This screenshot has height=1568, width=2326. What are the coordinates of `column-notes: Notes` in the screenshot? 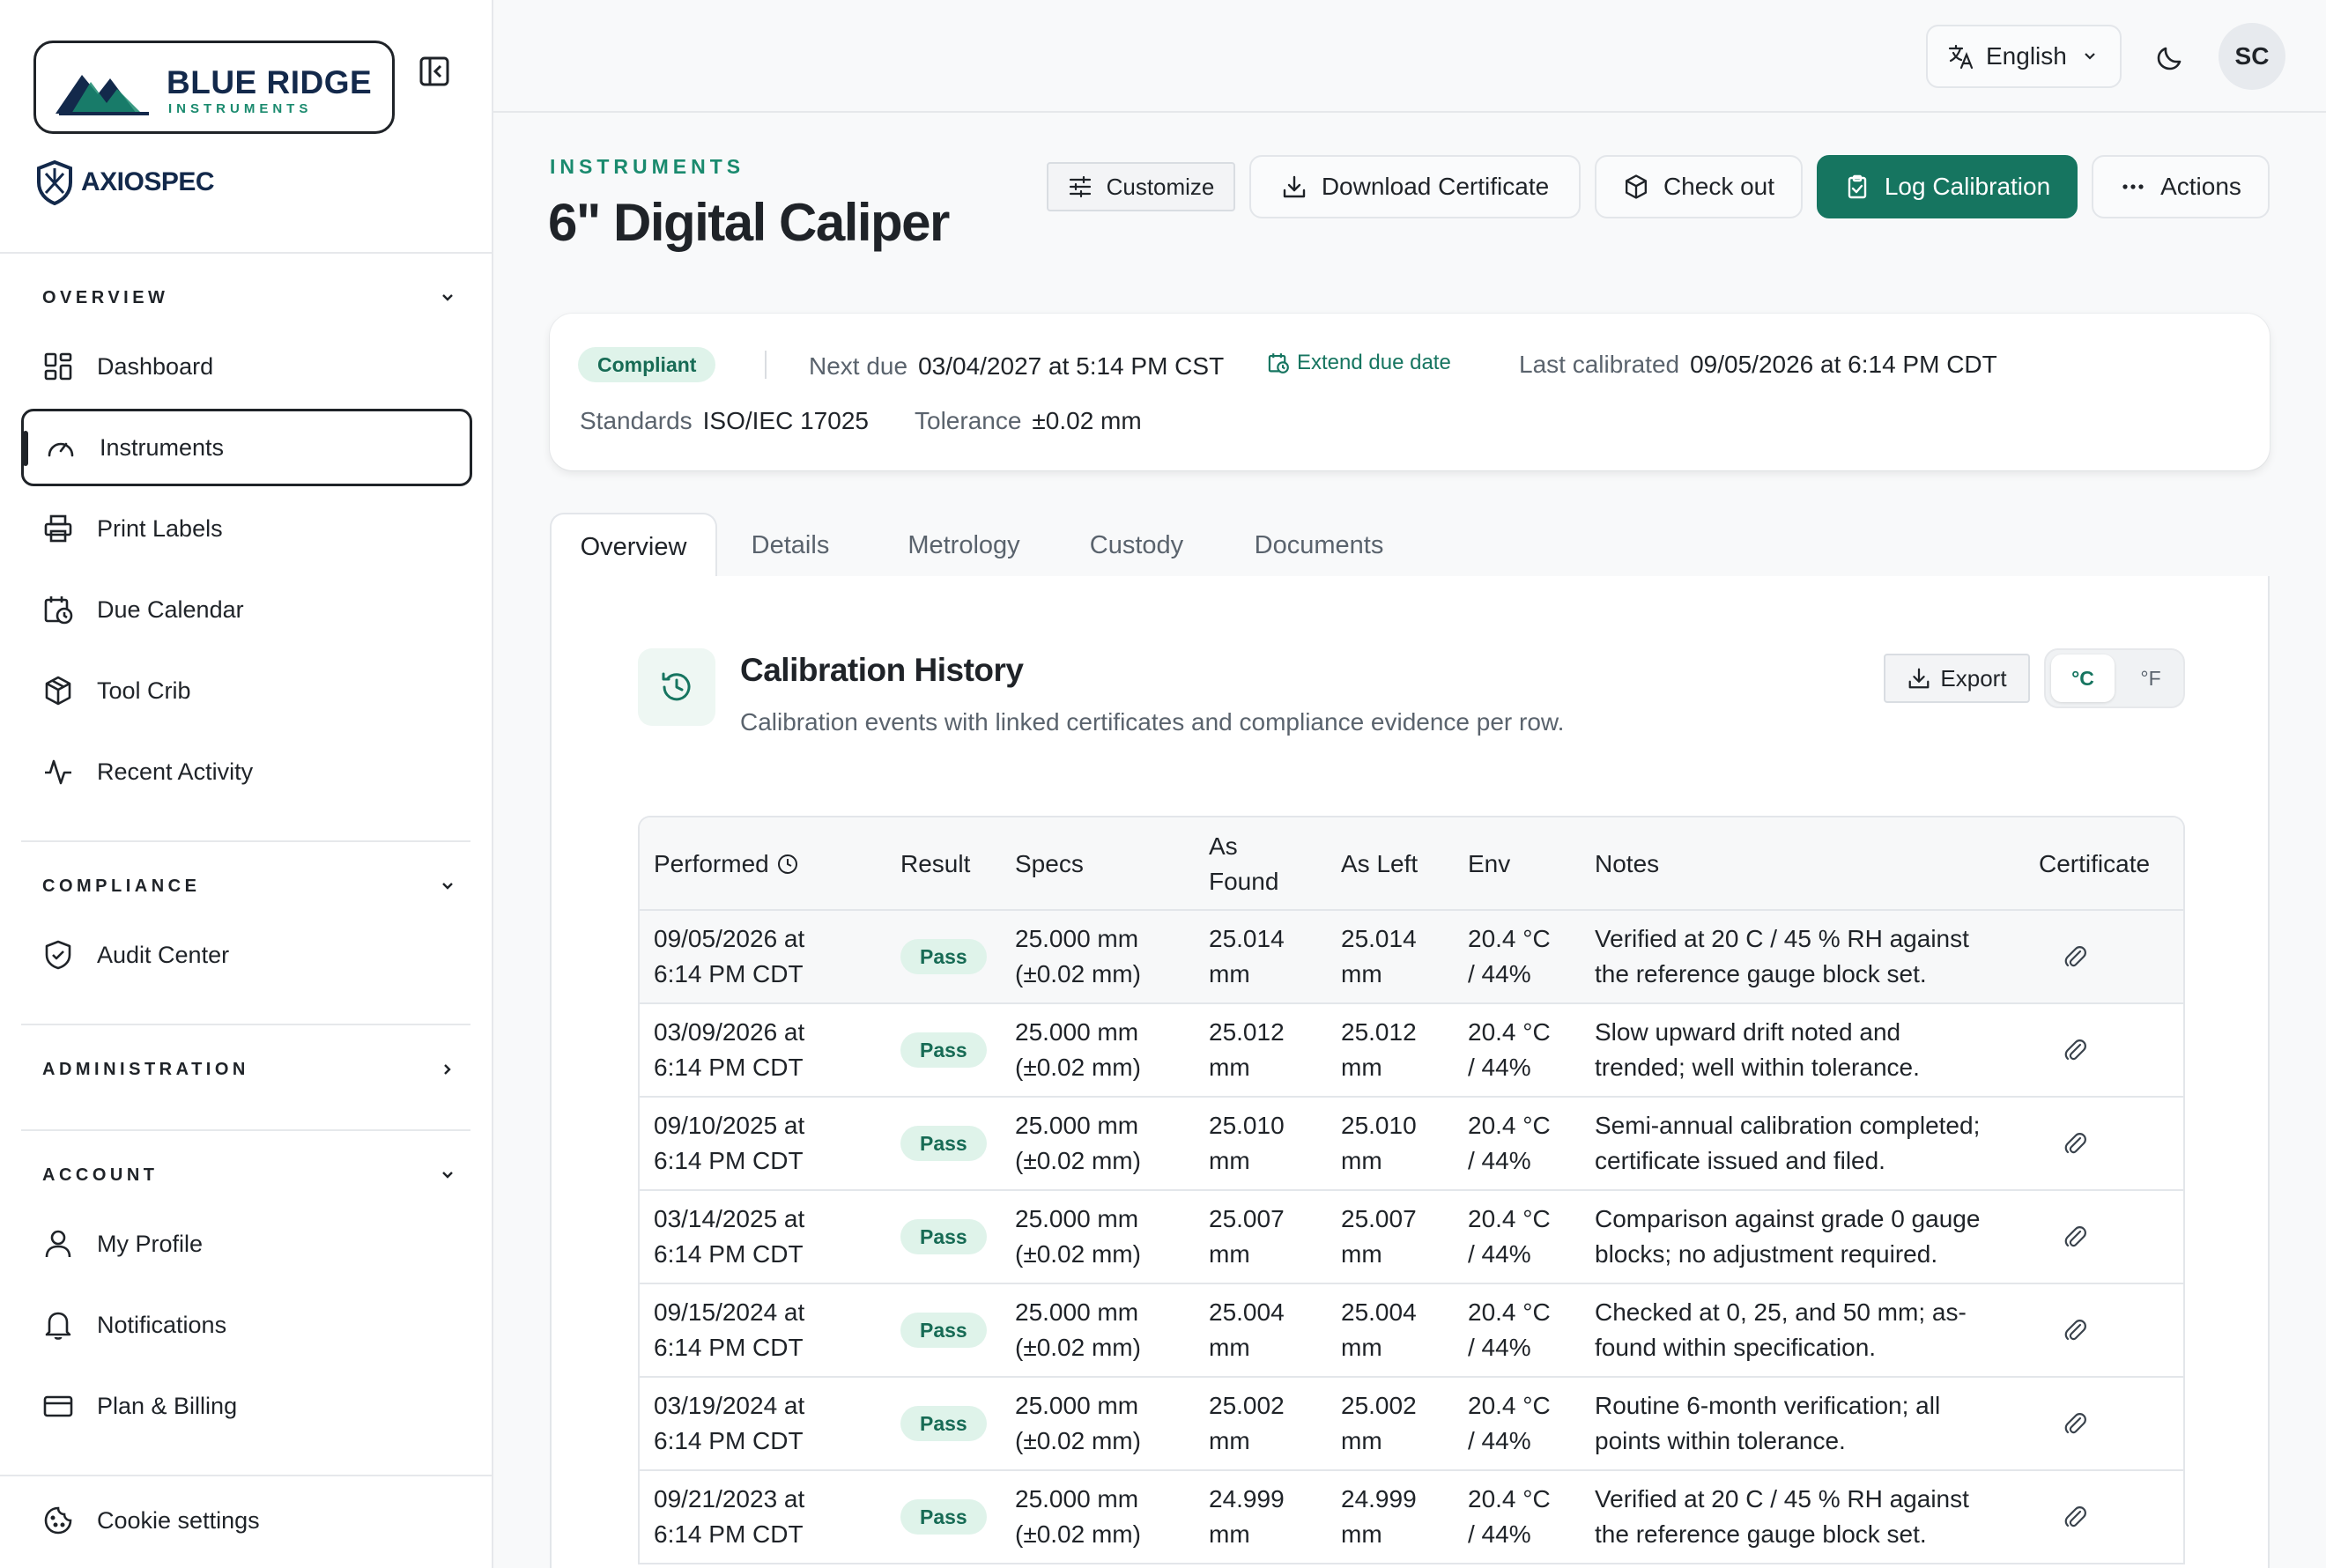 It's located at (1627, 863).